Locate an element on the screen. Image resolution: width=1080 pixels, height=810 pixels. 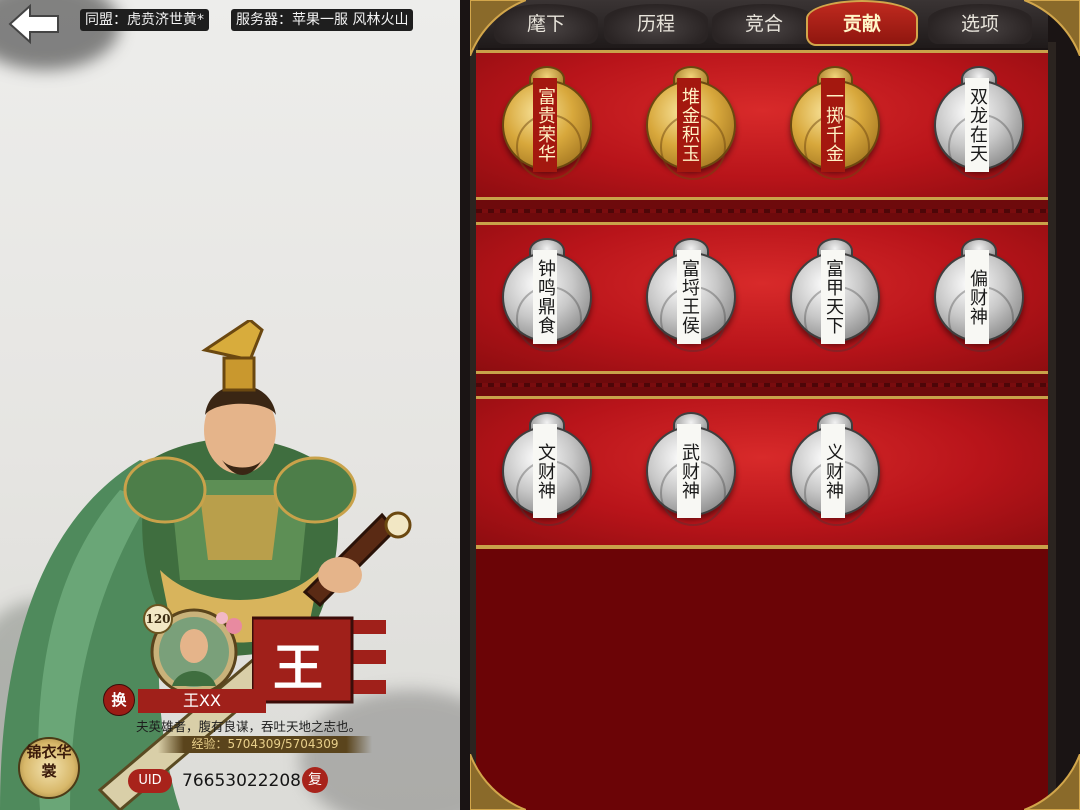
medal-title: 义财神 is located at coordinates (833, 471).